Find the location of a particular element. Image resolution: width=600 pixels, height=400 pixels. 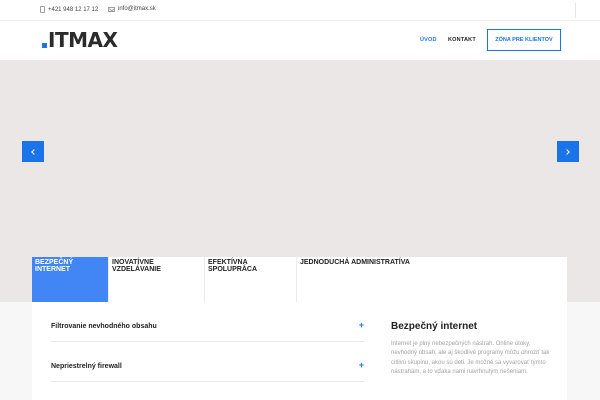

phone-contact: +421 948 12 17 12 is located at coordinates (69, 9).